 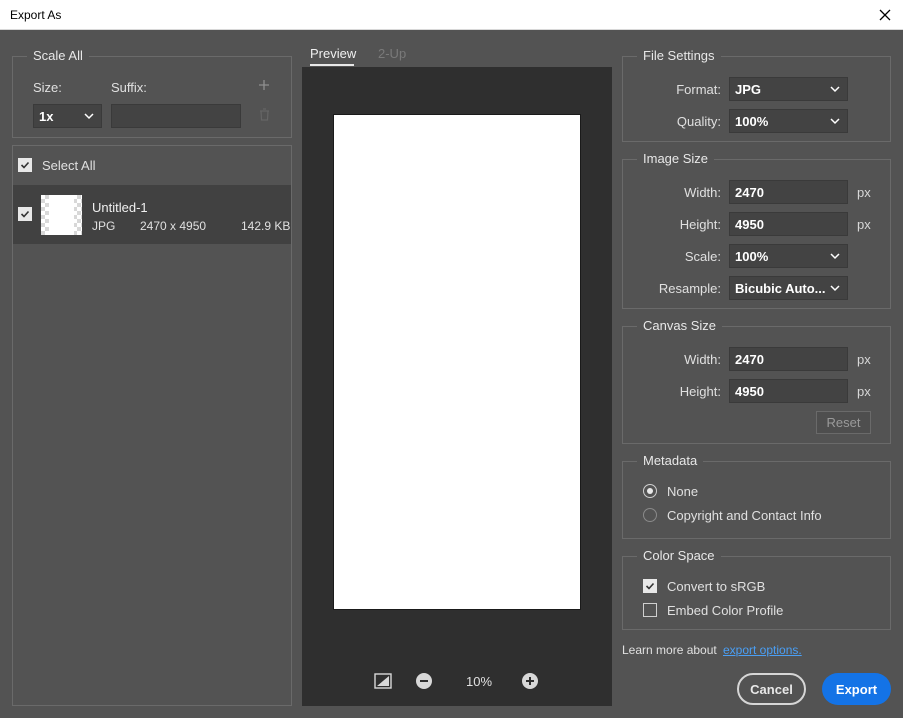 What do you see at coordinates (698, 121) in the screenshot?
I see `quality-label: Quality:` at bounding box center [698, 121].